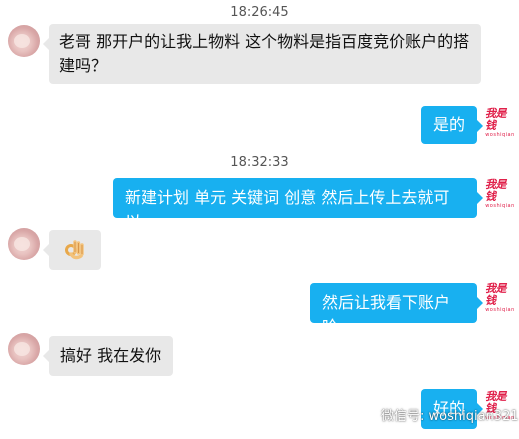  What do you see at coordinates (287, 209) in the screenshot?
I see `message-text: 新建计划 单元 关键词 创意 然后上传上去就可以` at bounding box center [287, 209].